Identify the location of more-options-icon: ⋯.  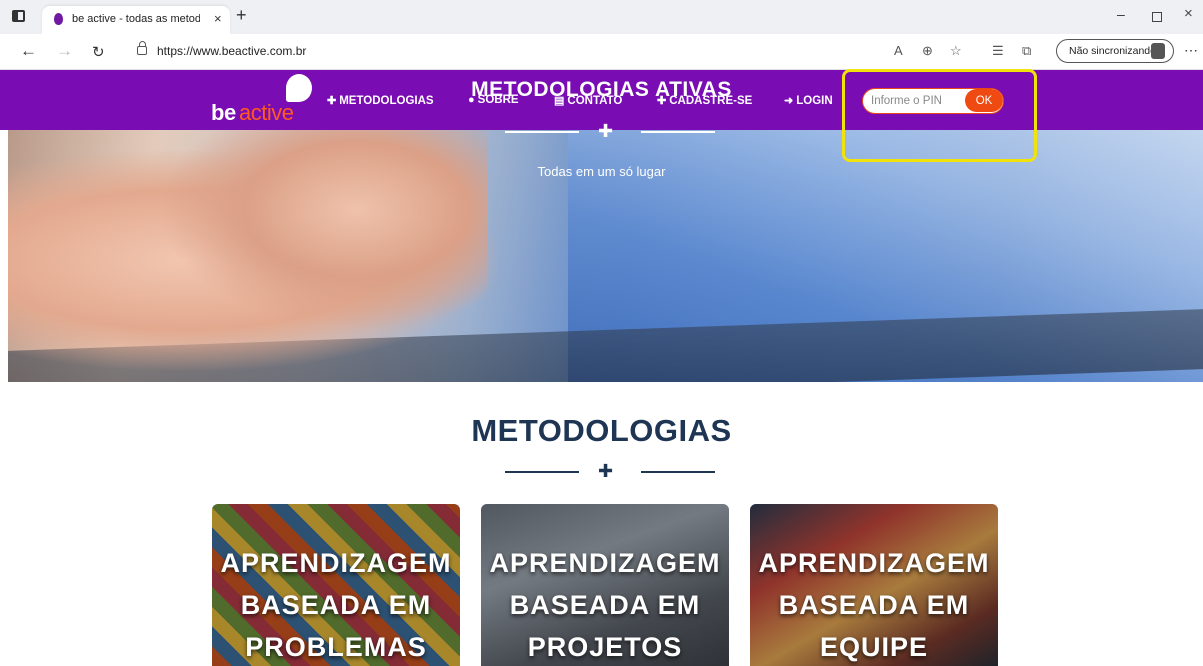
(1191, 50).